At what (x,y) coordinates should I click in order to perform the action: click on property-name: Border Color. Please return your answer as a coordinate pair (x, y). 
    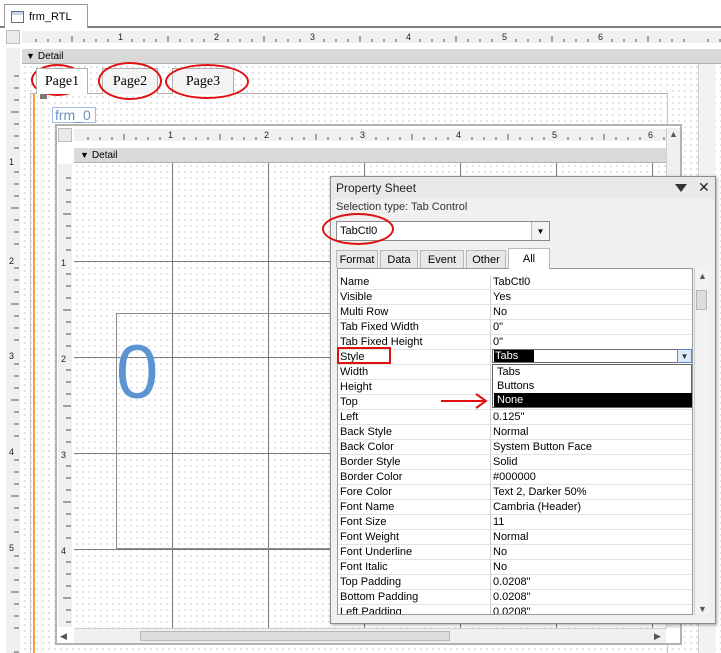
    Looking at the image, I should click on (371, 477).